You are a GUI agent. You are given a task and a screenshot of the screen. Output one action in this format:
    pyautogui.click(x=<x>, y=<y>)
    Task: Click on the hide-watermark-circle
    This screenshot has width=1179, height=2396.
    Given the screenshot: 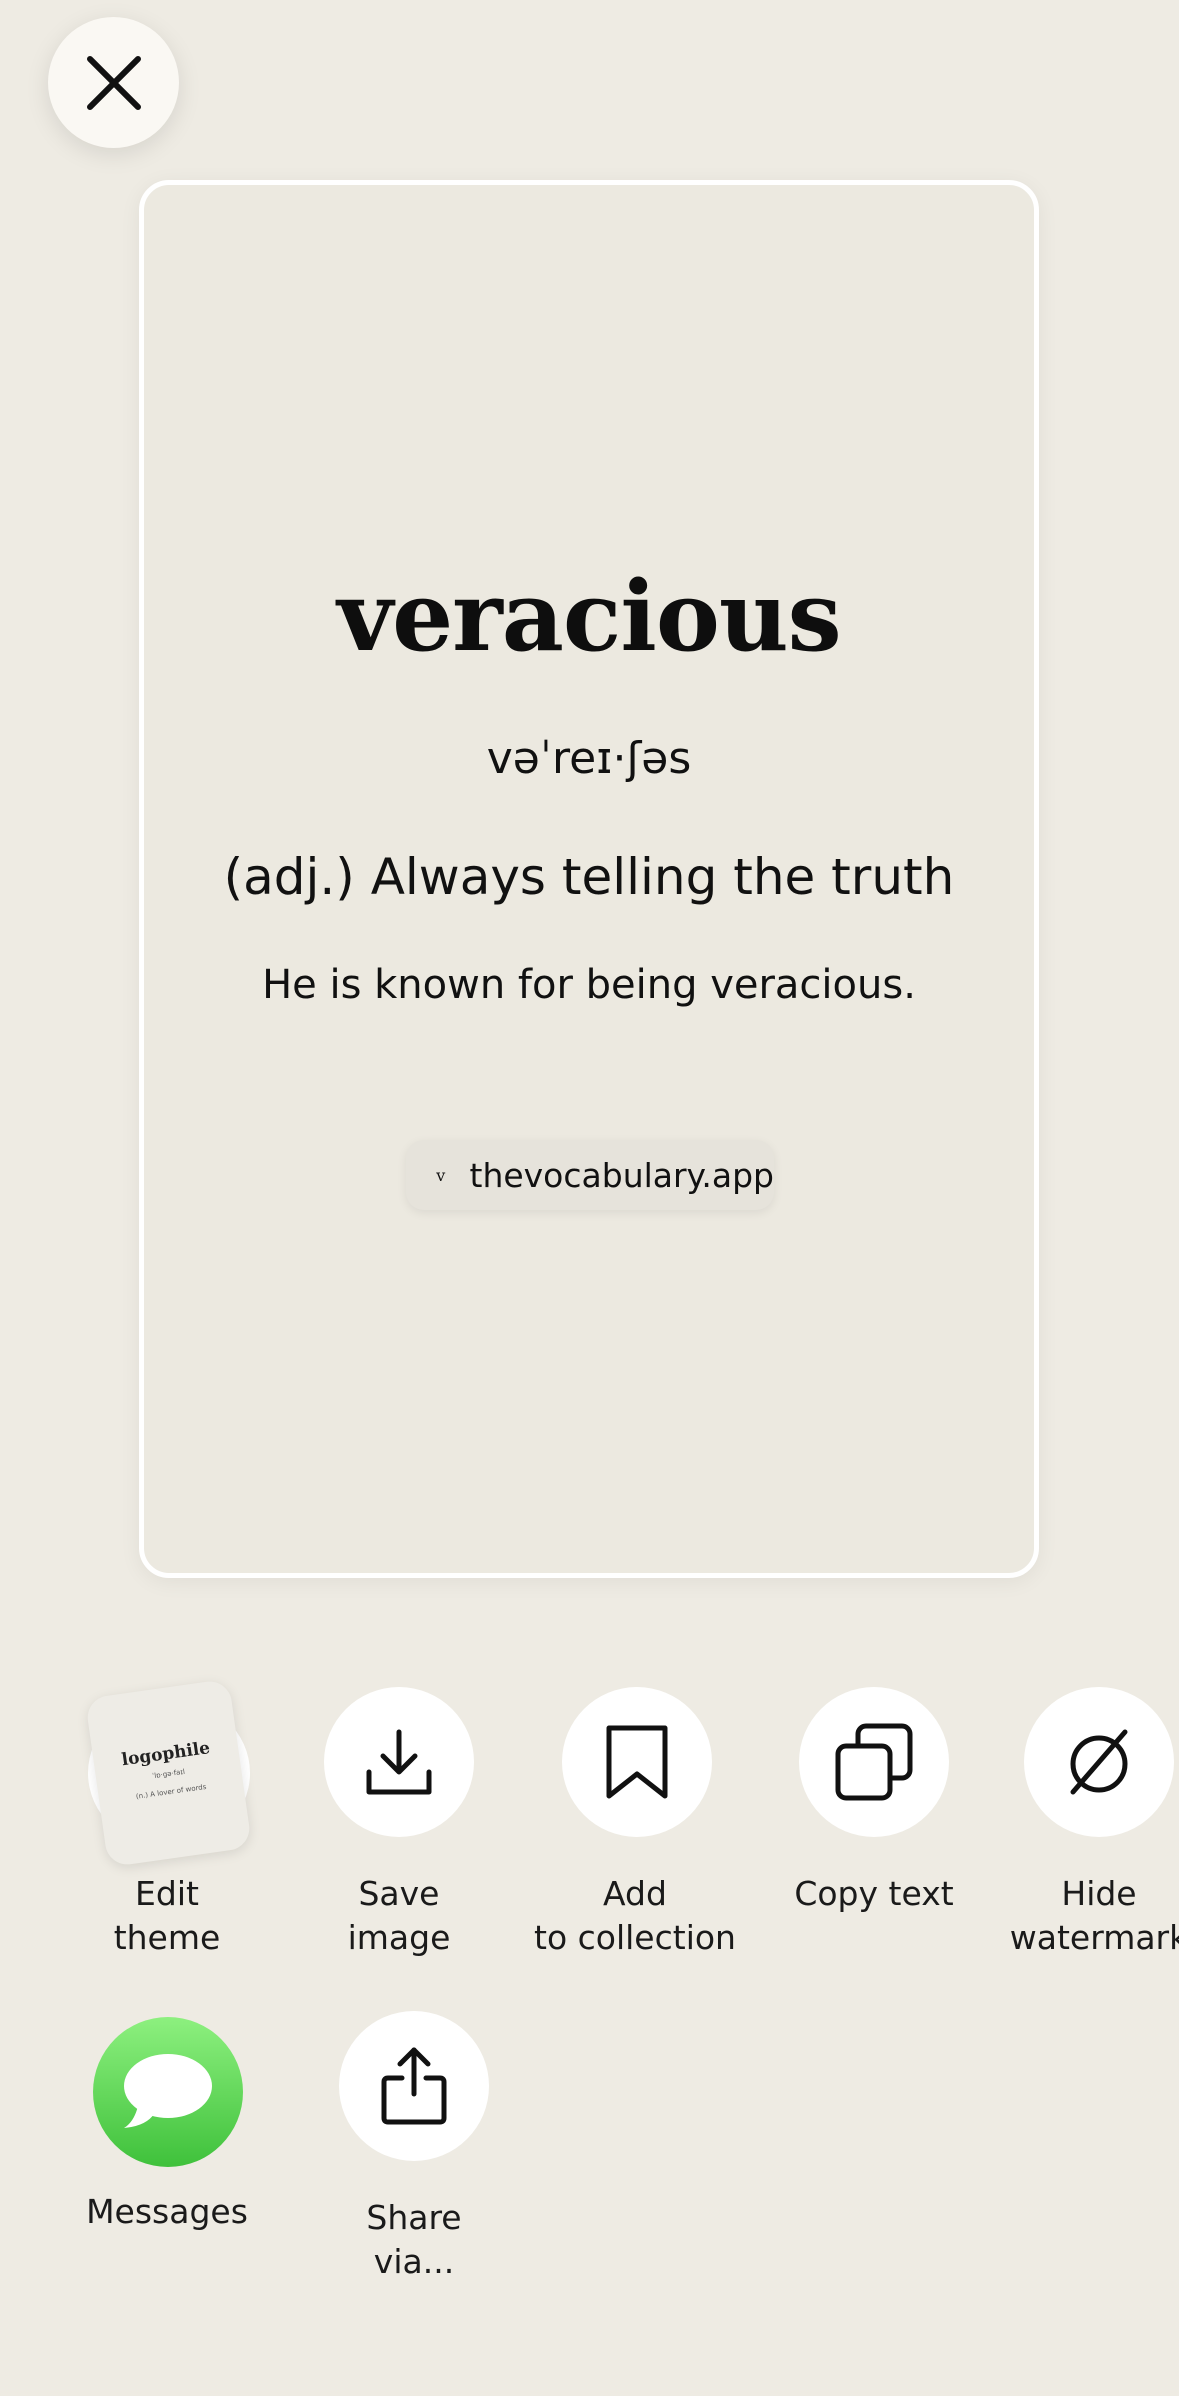 What is the action you would take?
    pyautogui.click(x=1099, y=1762)
    